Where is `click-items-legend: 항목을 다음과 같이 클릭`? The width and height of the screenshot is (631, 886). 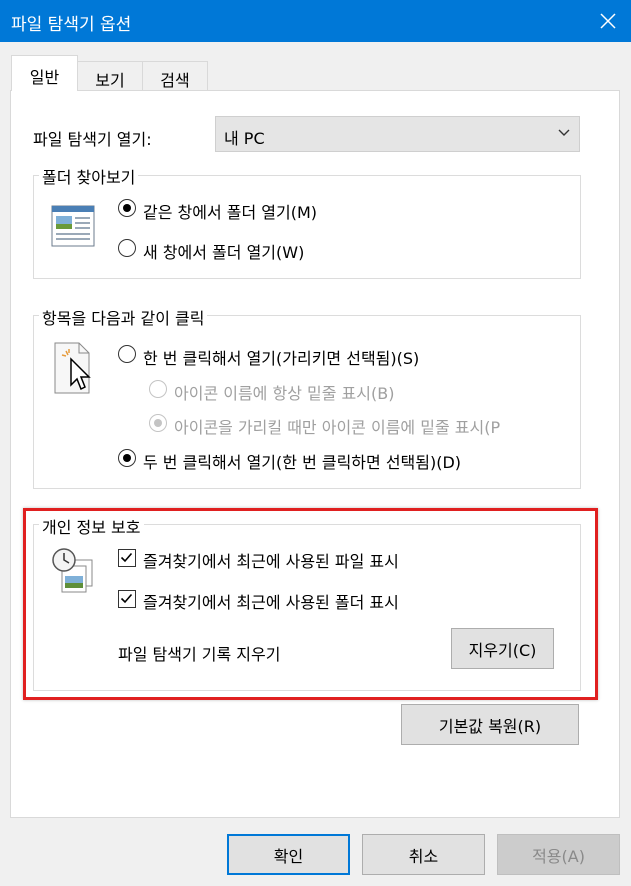
click-items-legend: 항목을 다음과 같이 클릭 is located at coordinates (123, 317).